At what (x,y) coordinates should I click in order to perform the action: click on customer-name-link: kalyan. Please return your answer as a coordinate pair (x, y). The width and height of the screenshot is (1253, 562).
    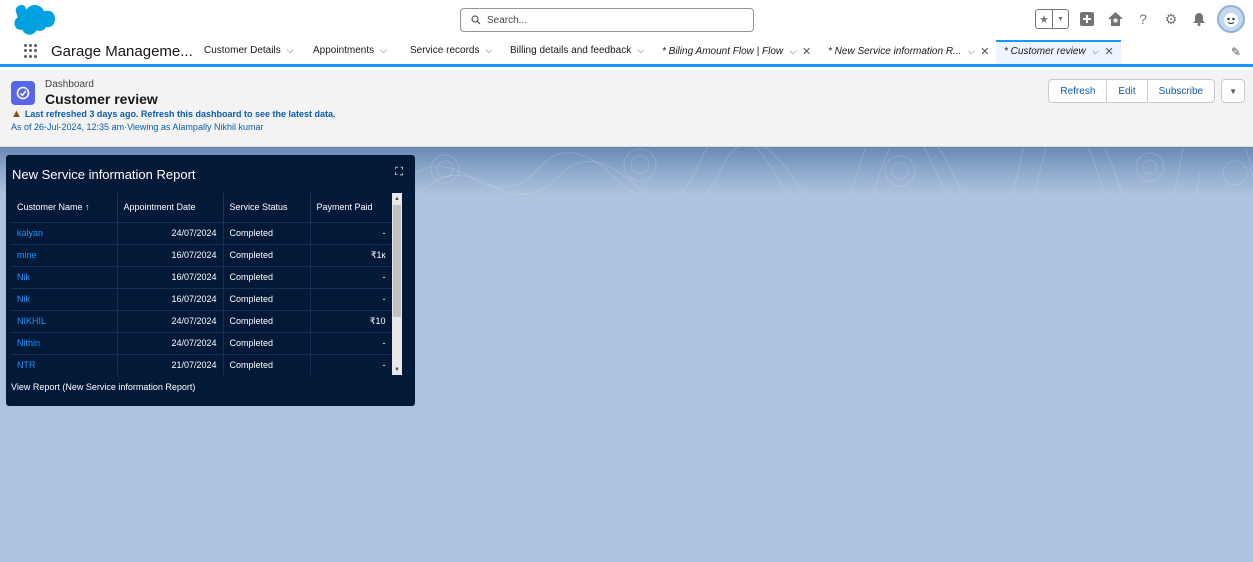
    Looking at the image, I should click on (64, 232).